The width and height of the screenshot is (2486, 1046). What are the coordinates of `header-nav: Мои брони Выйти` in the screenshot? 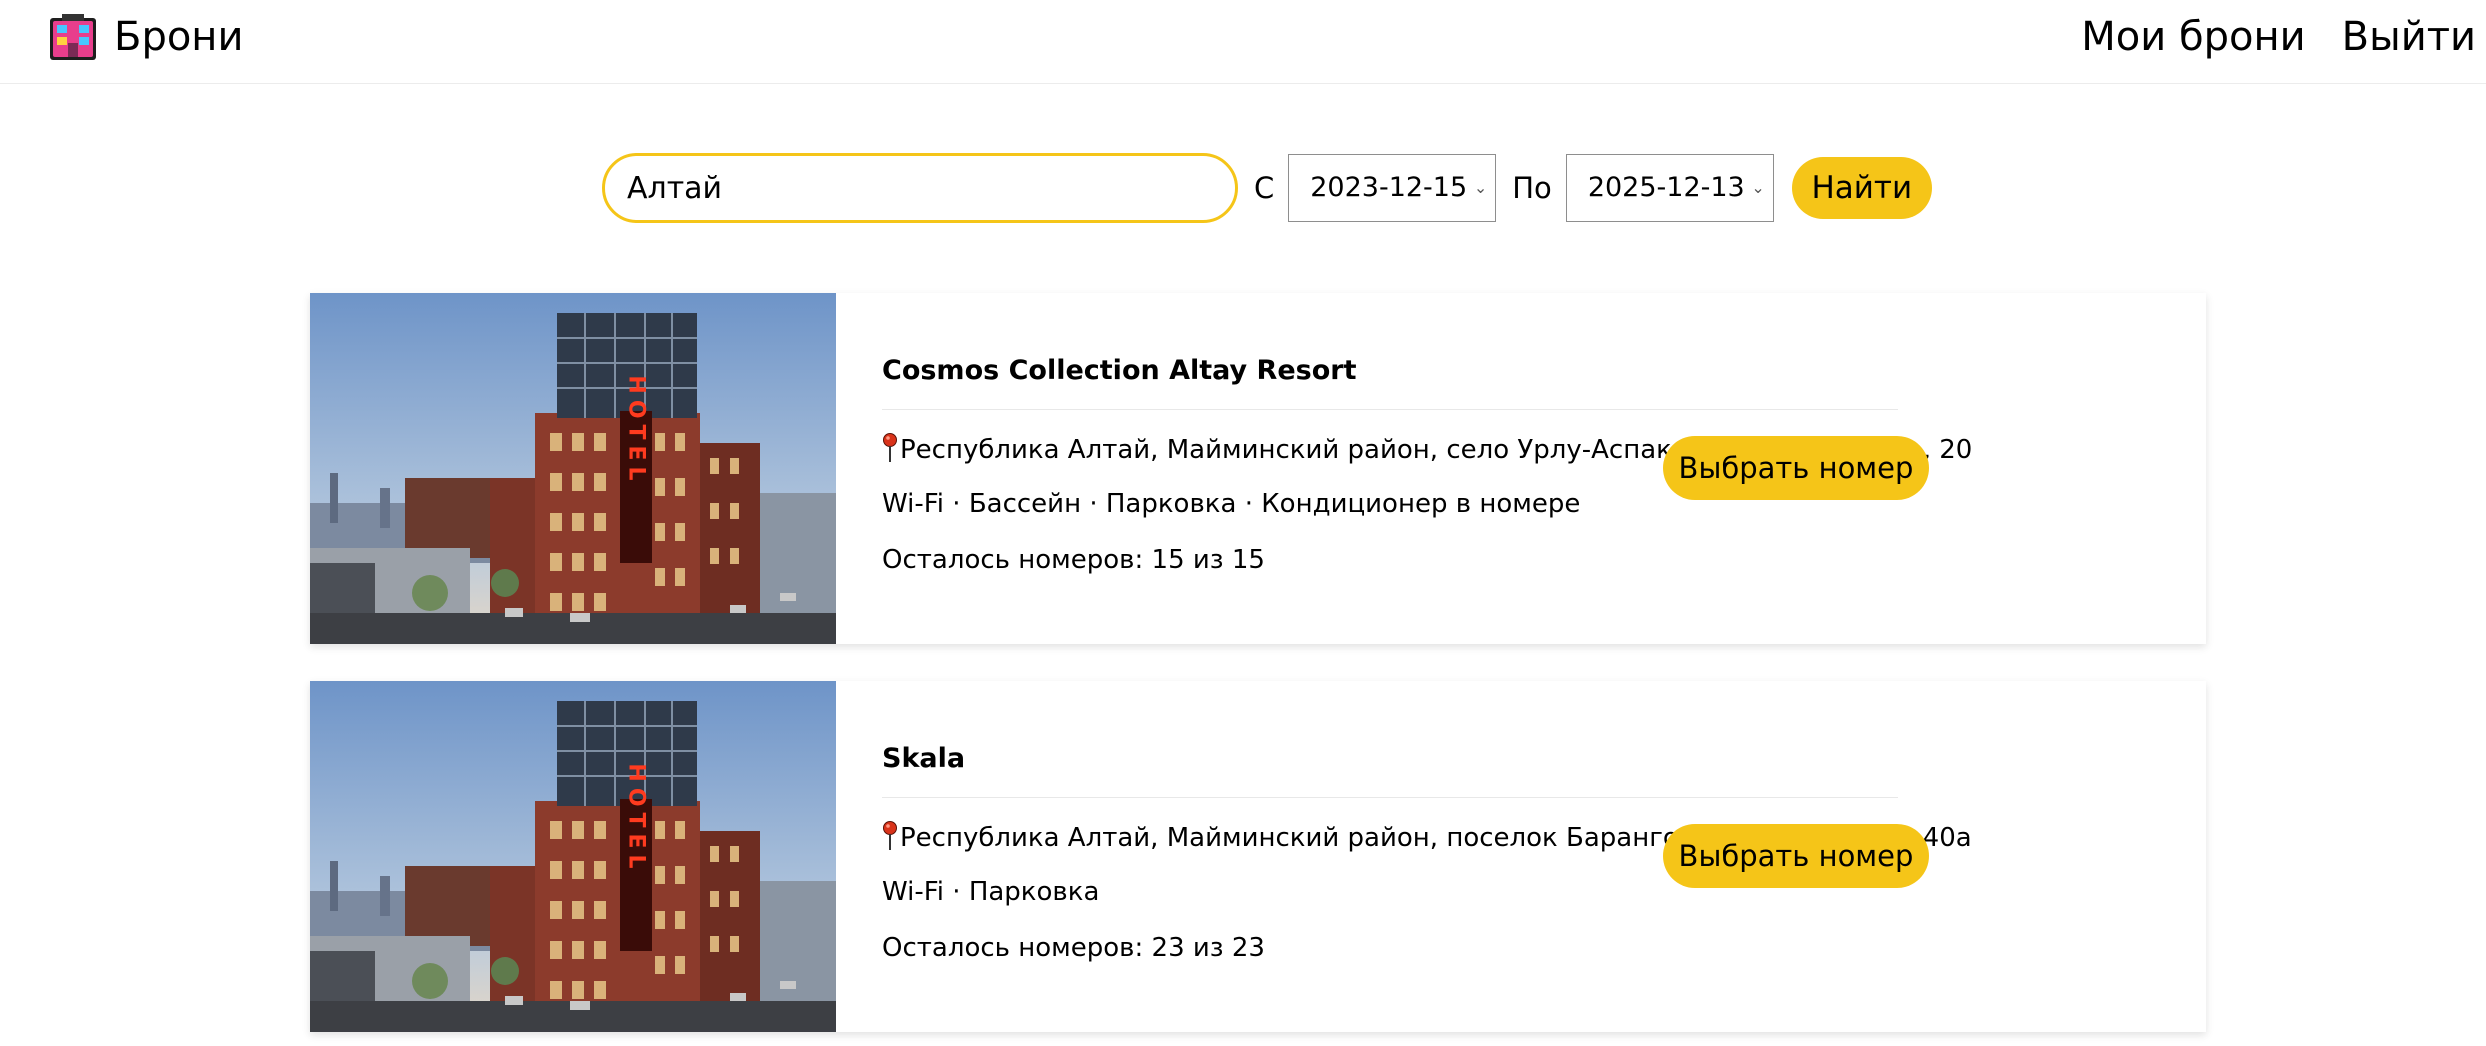 It's located at (2278, 37).